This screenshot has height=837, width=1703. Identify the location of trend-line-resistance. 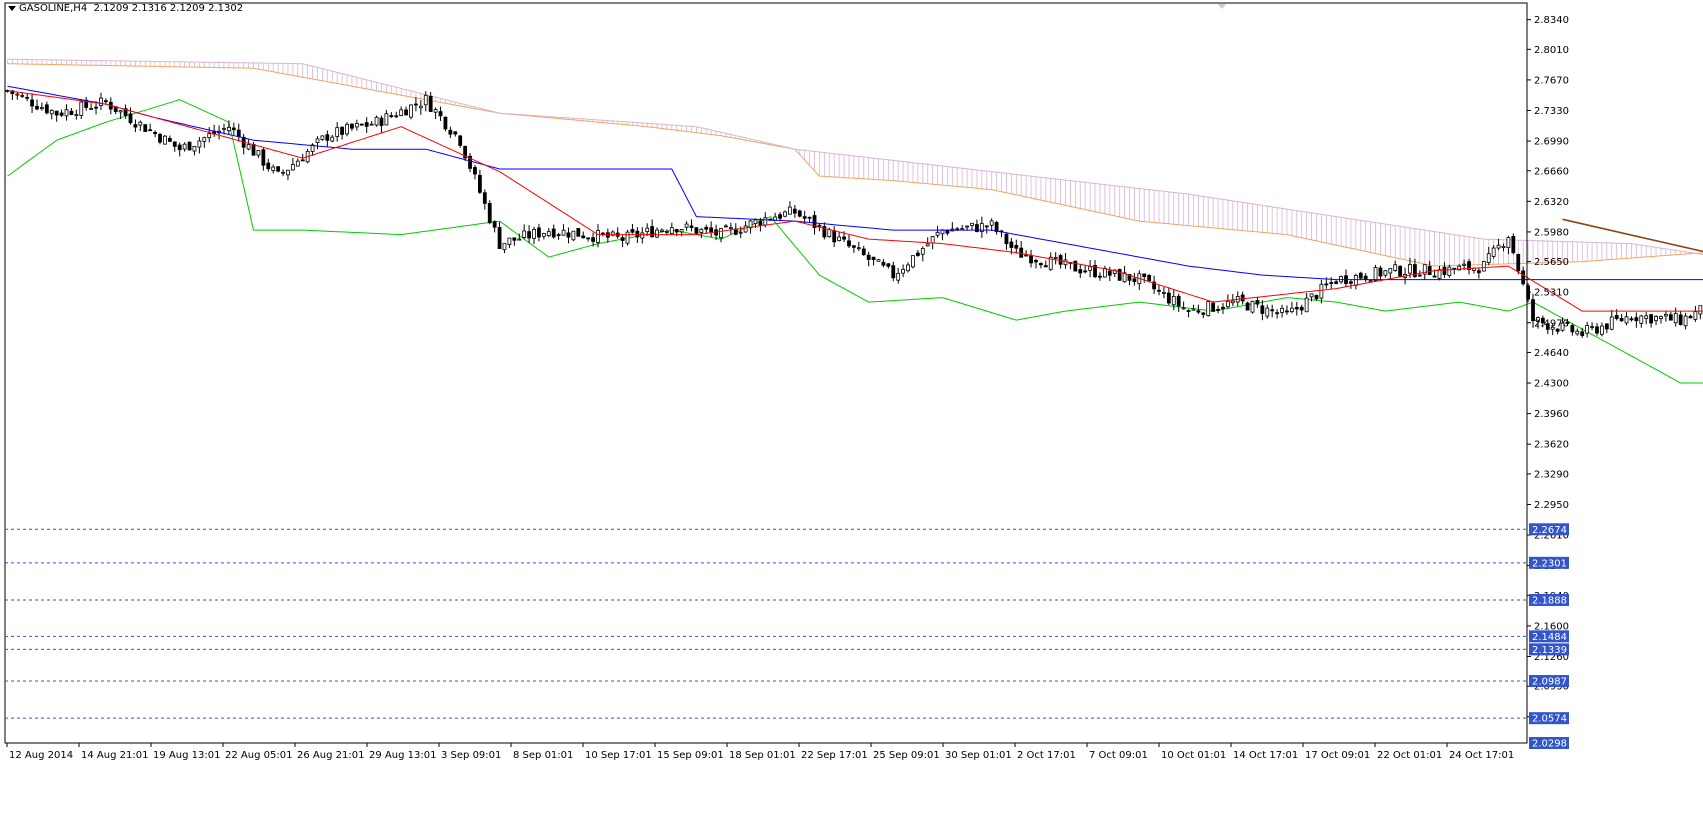
(1633, 469).